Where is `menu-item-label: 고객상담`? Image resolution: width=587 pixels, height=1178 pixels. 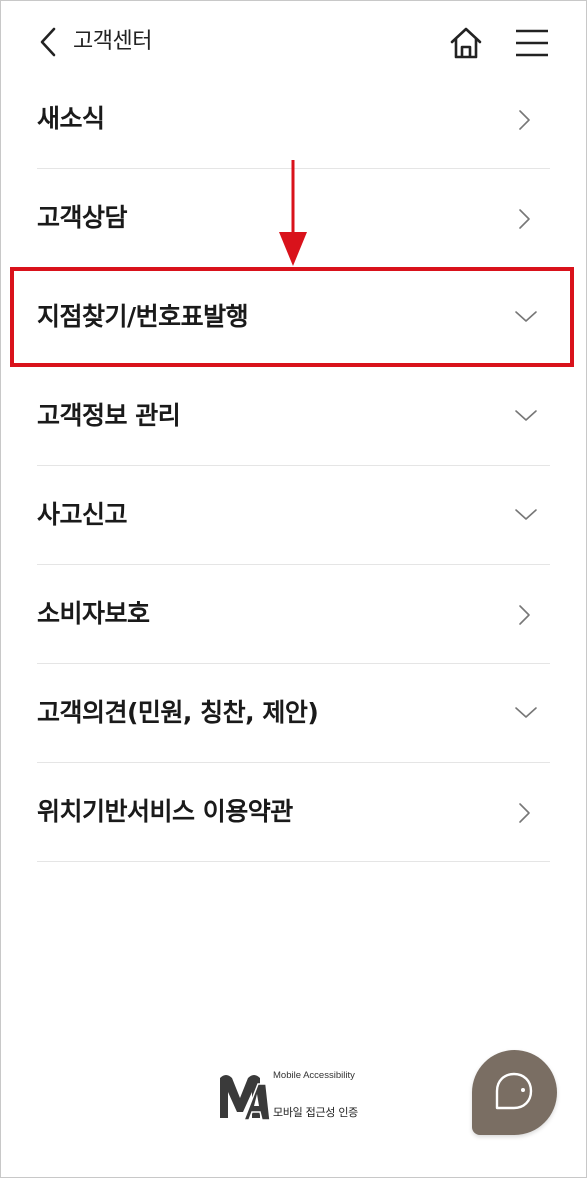
menu-item-label: 고객상담 is located at coordinates (82, 217).